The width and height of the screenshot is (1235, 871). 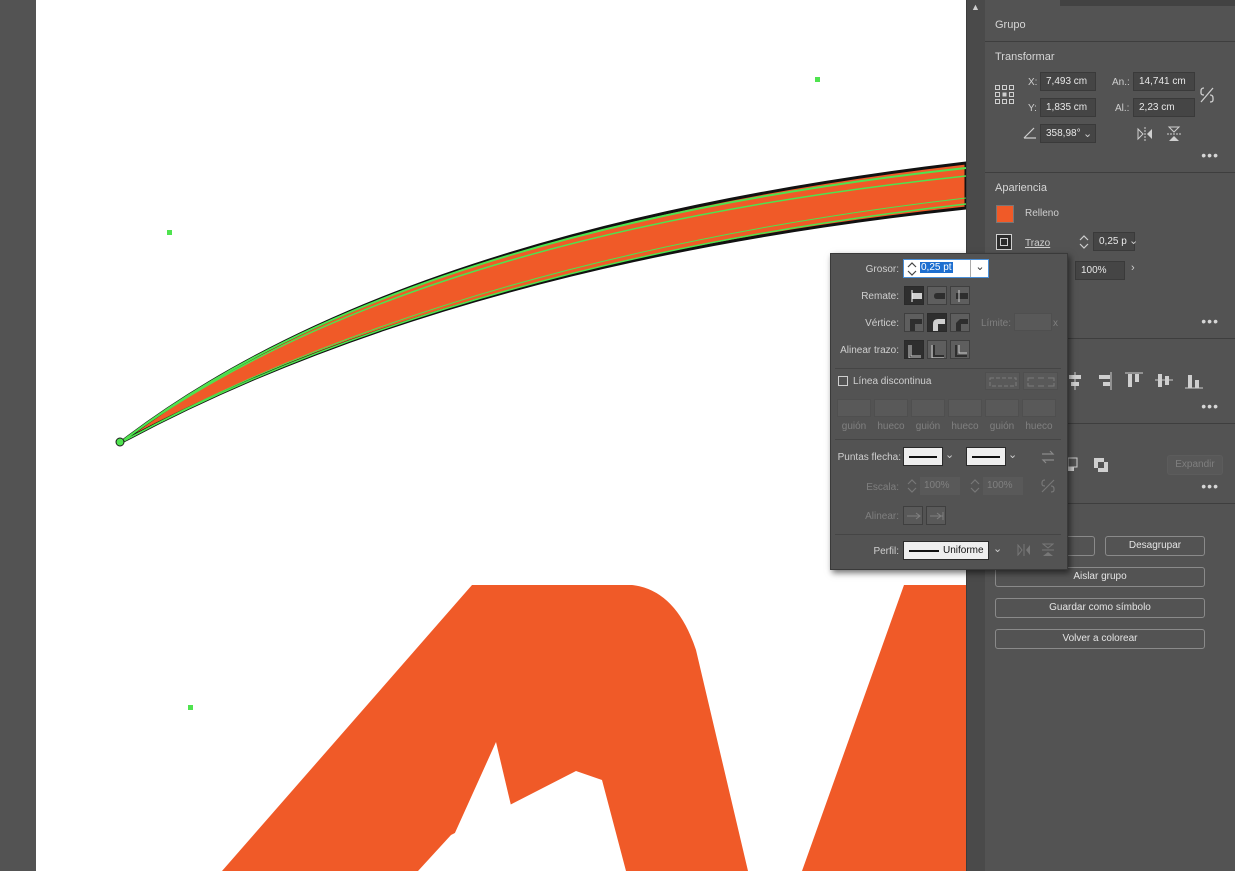 What do you see at coordinates (1048, 486) in the screenshot?
I see `link-scale-icon` at bounding box center [1048, 486].